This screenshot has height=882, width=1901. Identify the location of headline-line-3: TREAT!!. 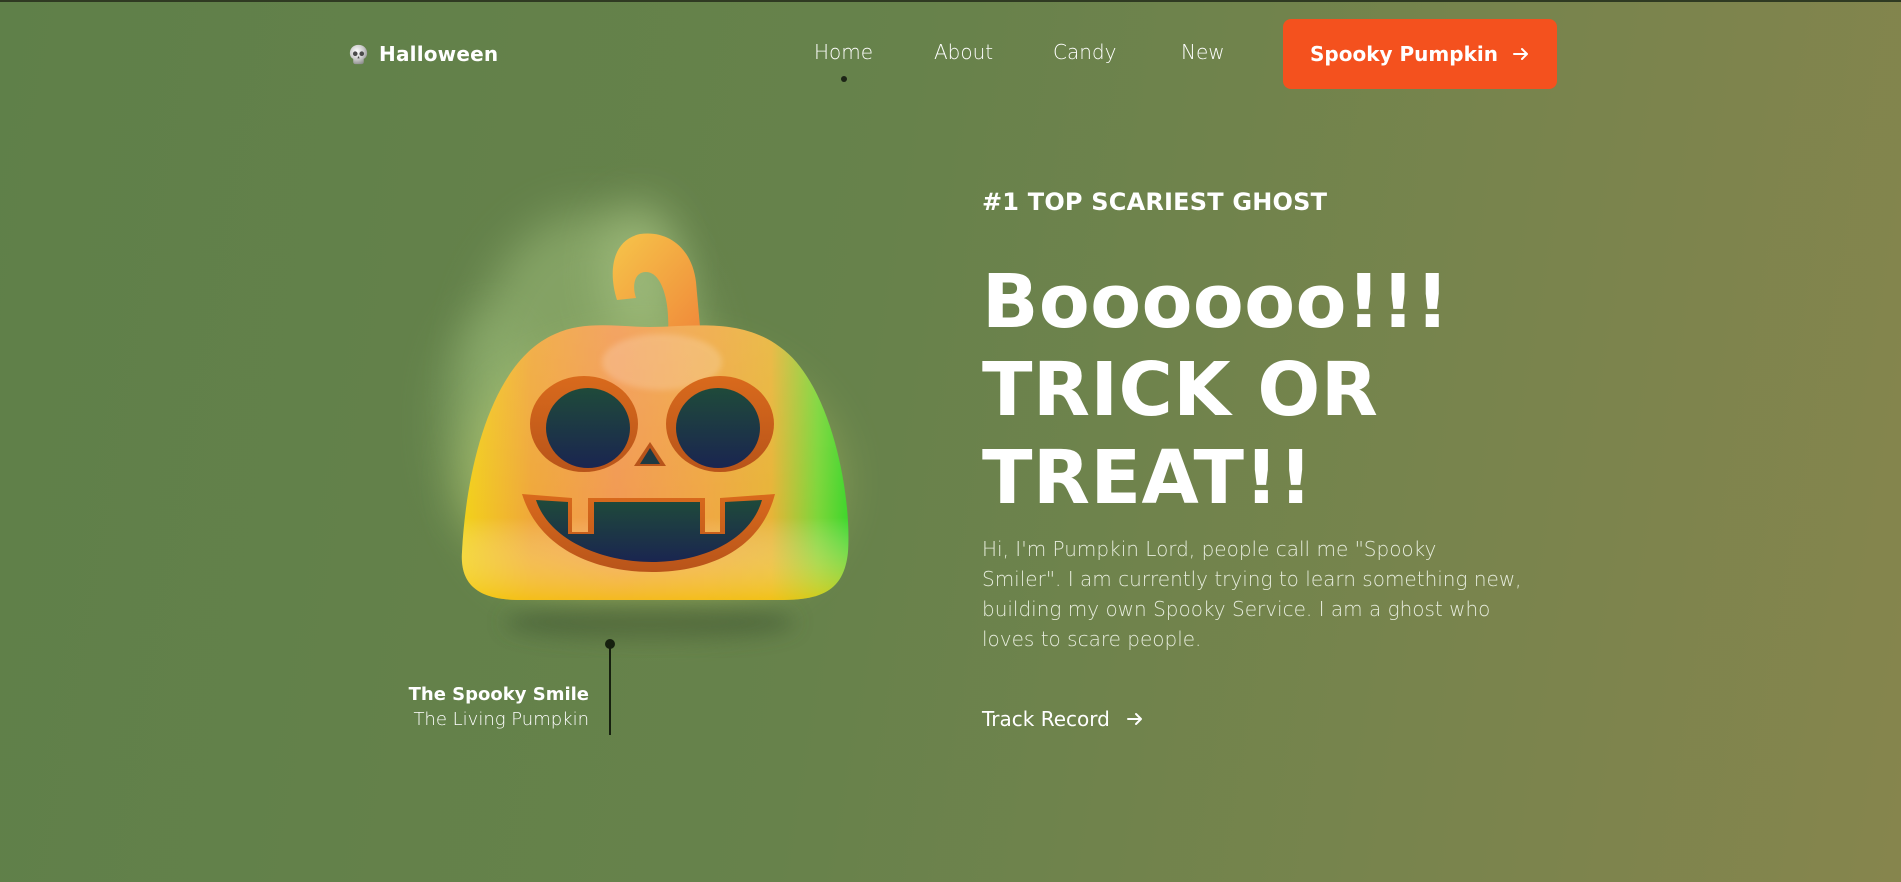
(1148, 478).